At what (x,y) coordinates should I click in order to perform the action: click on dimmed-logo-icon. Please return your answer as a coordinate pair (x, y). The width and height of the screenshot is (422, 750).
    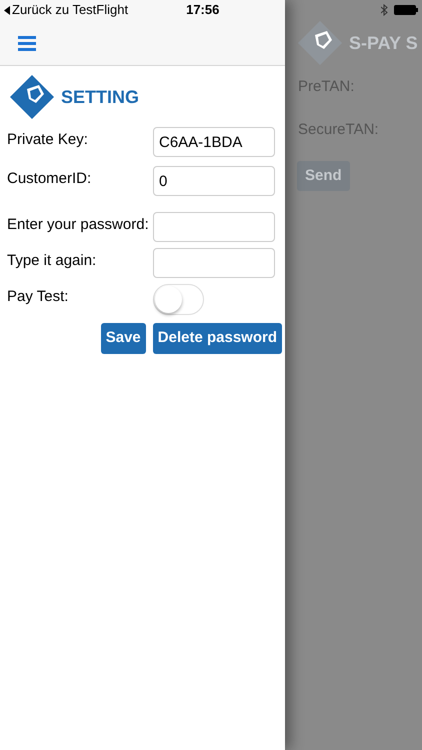
    Looking at the image, I should click on (320, 43).